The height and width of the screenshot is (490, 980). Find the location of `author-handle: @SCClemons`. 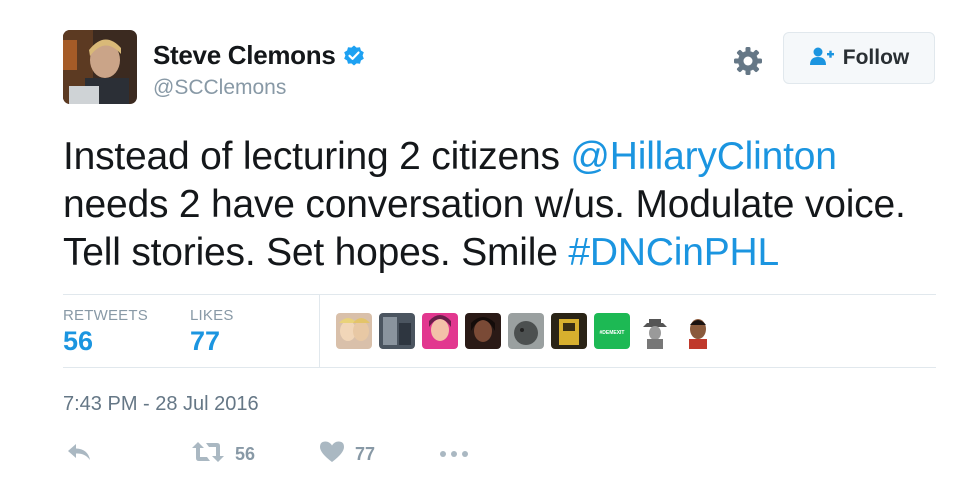

author-handle: @SCClemons is located at coordinates (219, 88).